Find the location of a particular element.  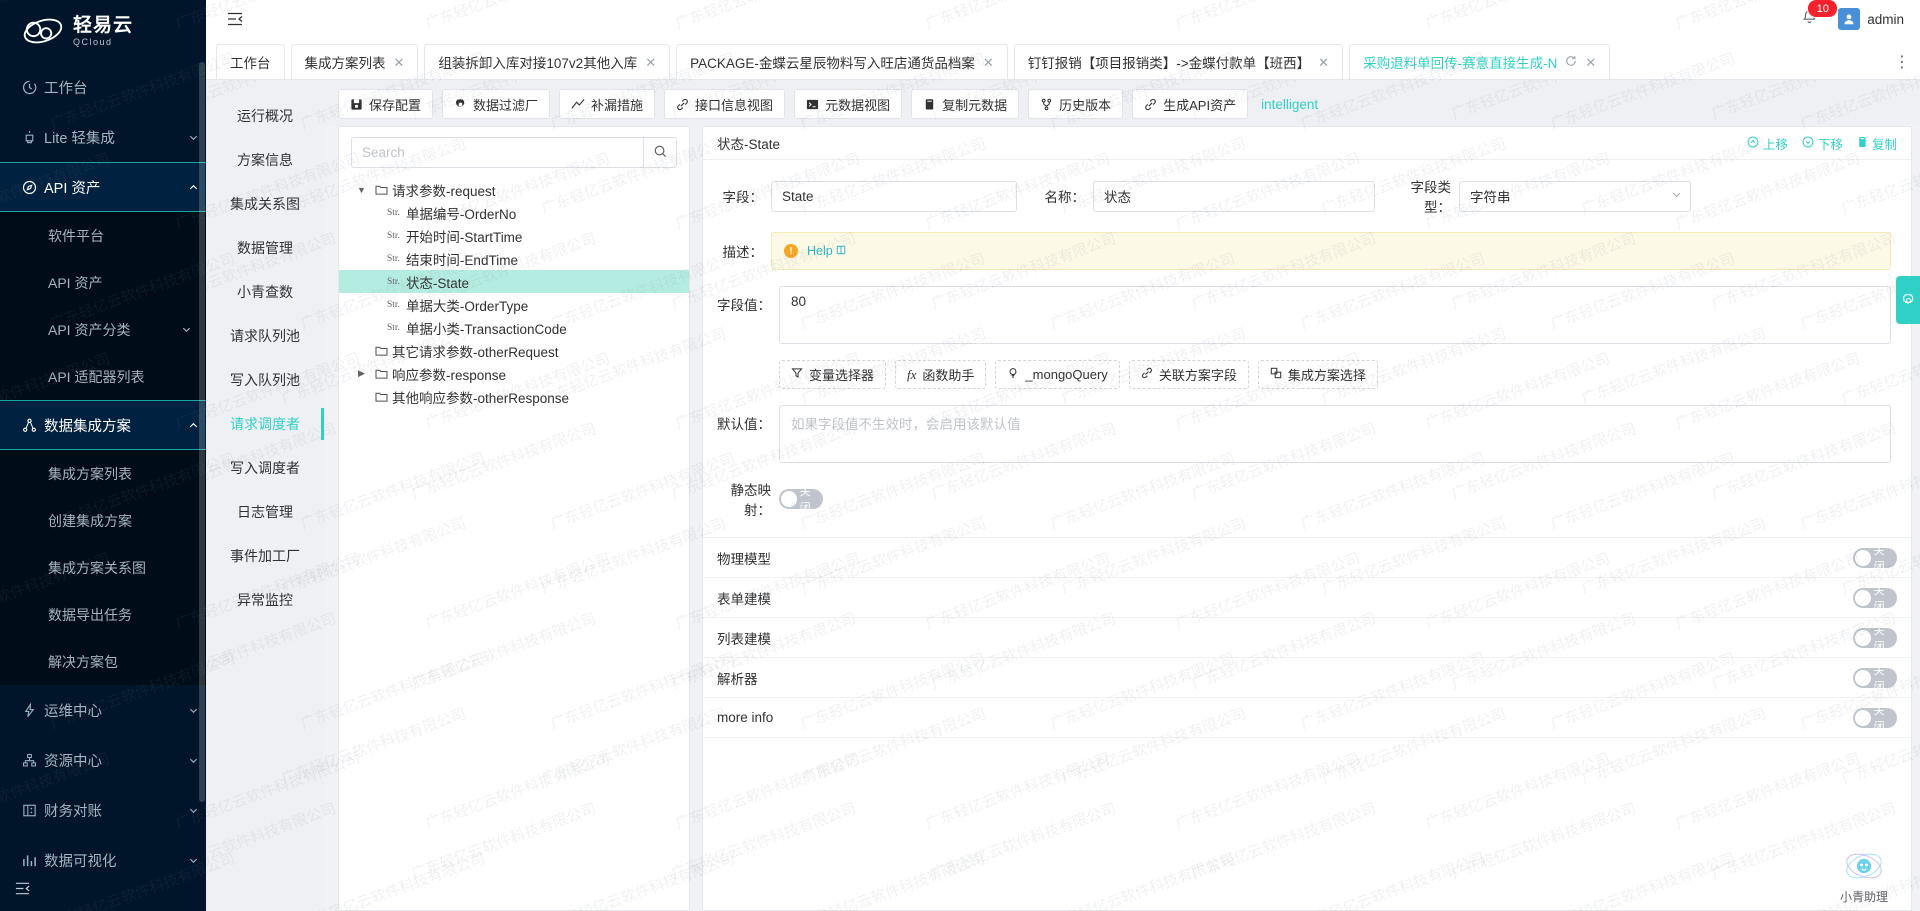

patch-measure-button: 补漏措施 is located at coordinates (607, 104).